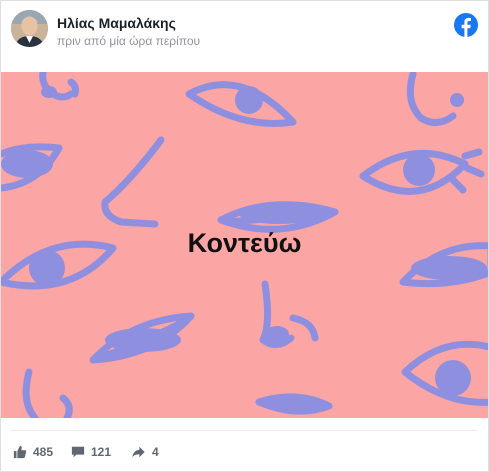  I want to click on likes-stat: 485, so click(33, 452).